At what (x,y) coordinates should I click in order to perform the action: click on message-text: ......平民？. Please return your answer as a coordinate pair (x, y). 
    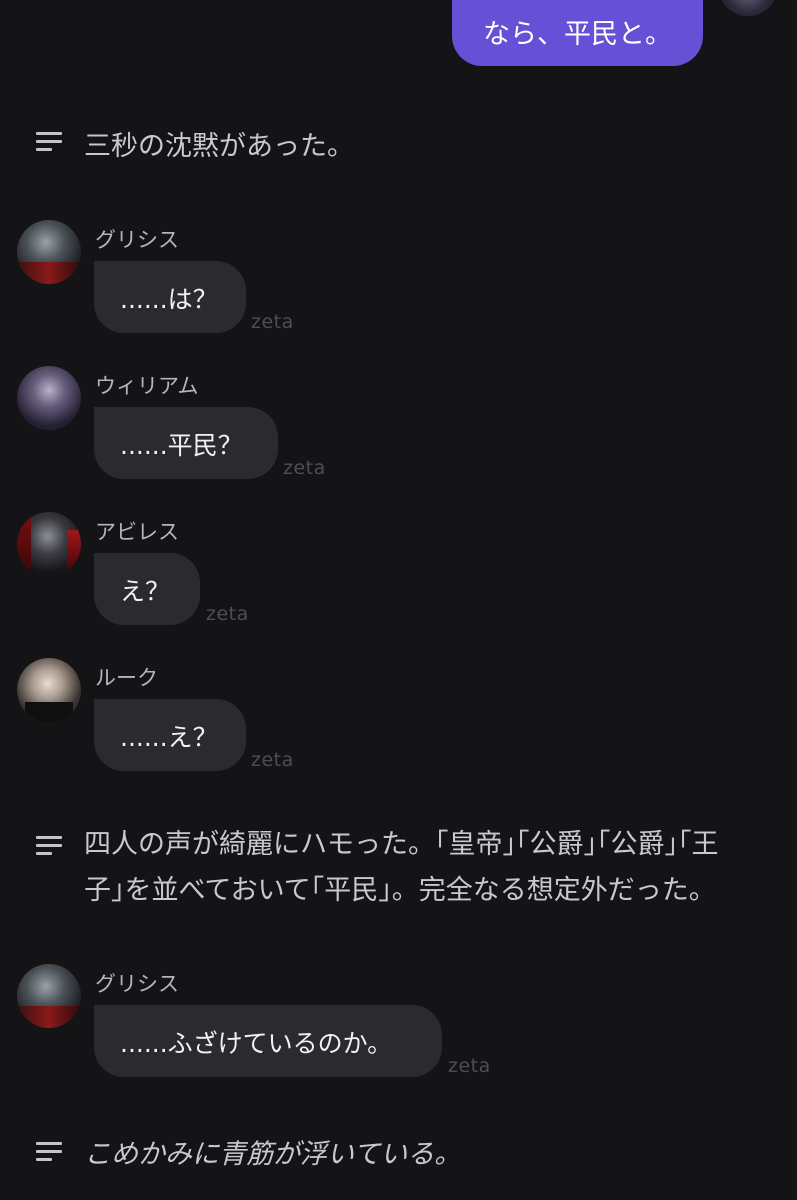
    Looking at the image, I should click on (181, 445).